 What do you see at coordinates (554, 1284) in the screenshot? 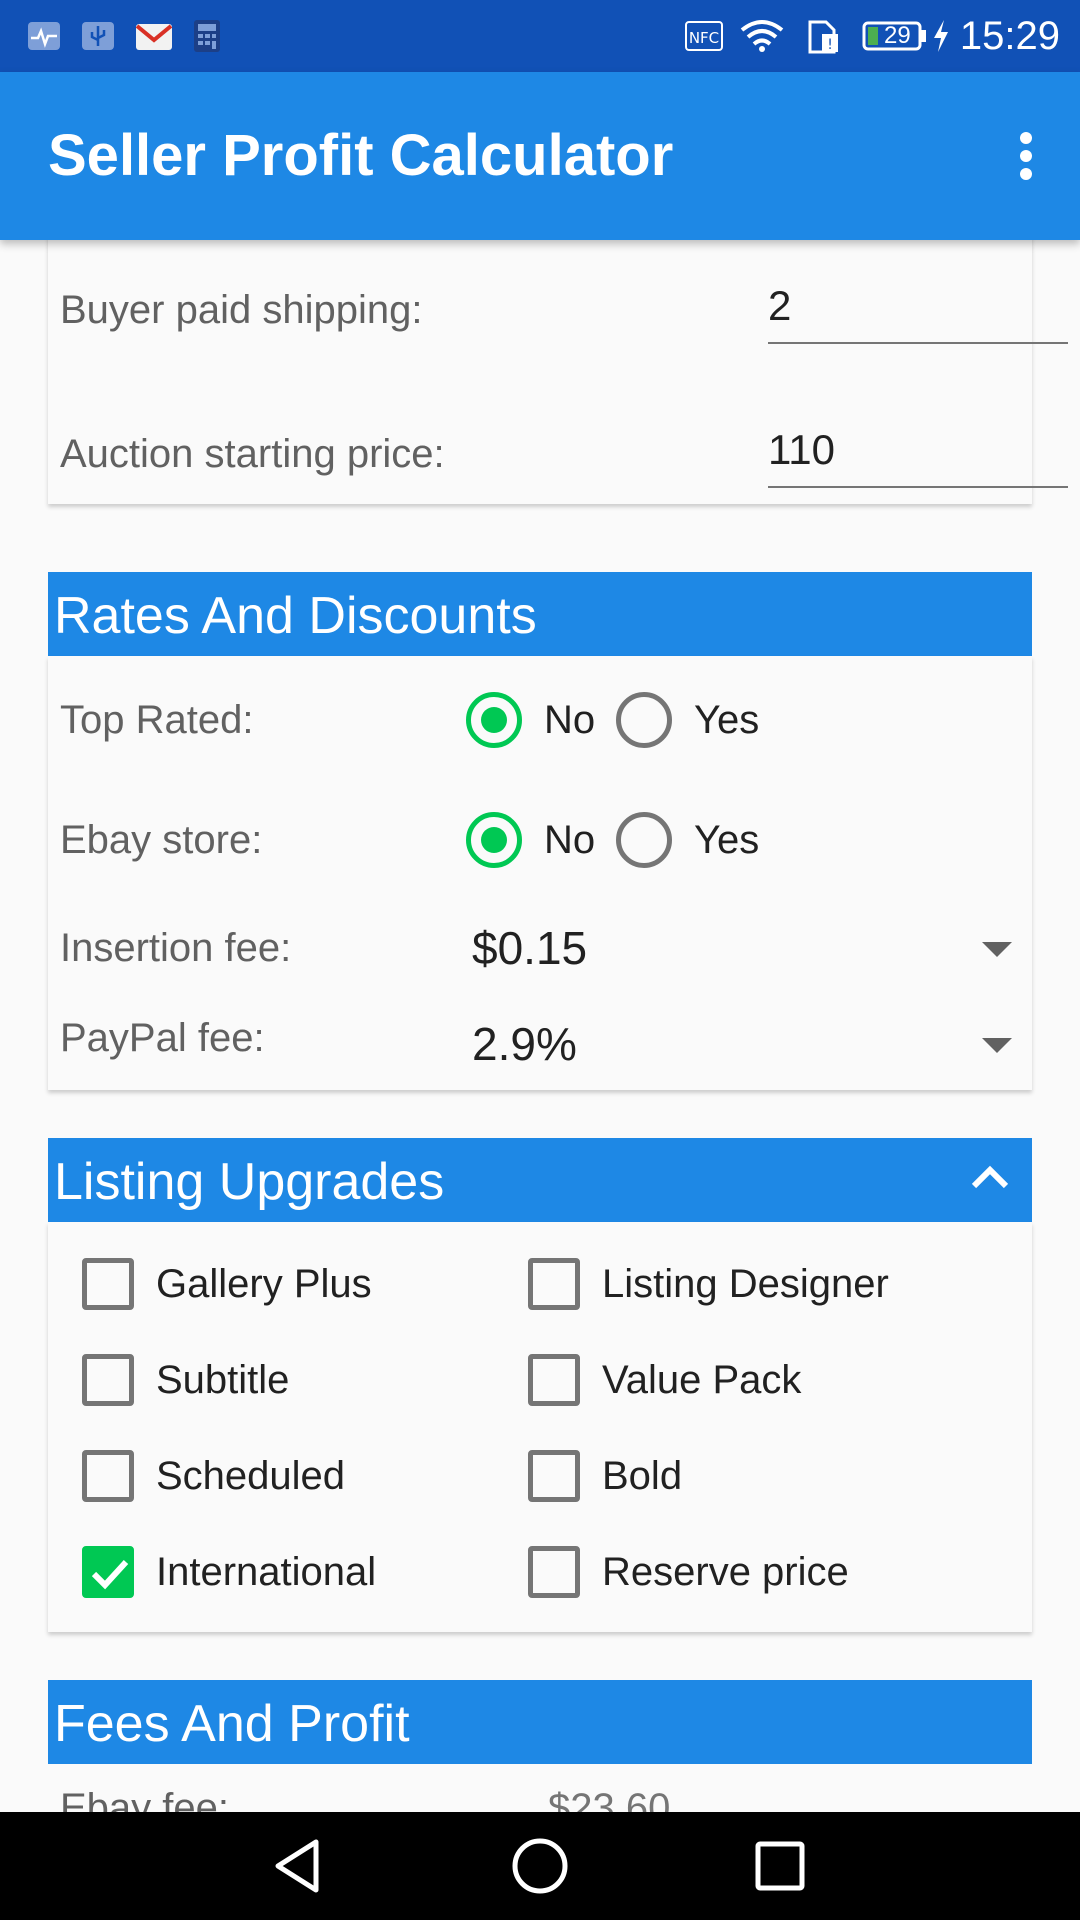
I see `listing-designer-checkbox` at bounding box center [554, 1284].